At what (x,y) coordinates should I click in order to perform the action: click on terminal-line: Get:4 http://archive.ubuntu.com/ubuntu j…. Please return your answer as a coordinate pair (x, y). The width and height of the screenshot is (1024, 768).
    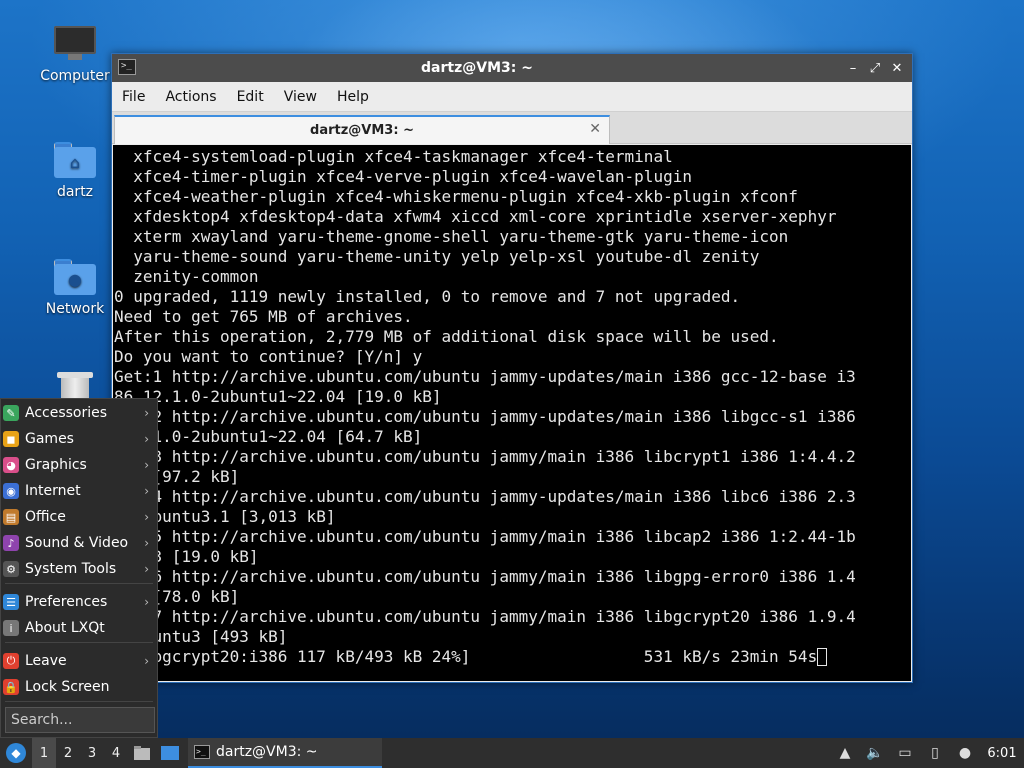
    Looking at the image, I should click on (485, 496).